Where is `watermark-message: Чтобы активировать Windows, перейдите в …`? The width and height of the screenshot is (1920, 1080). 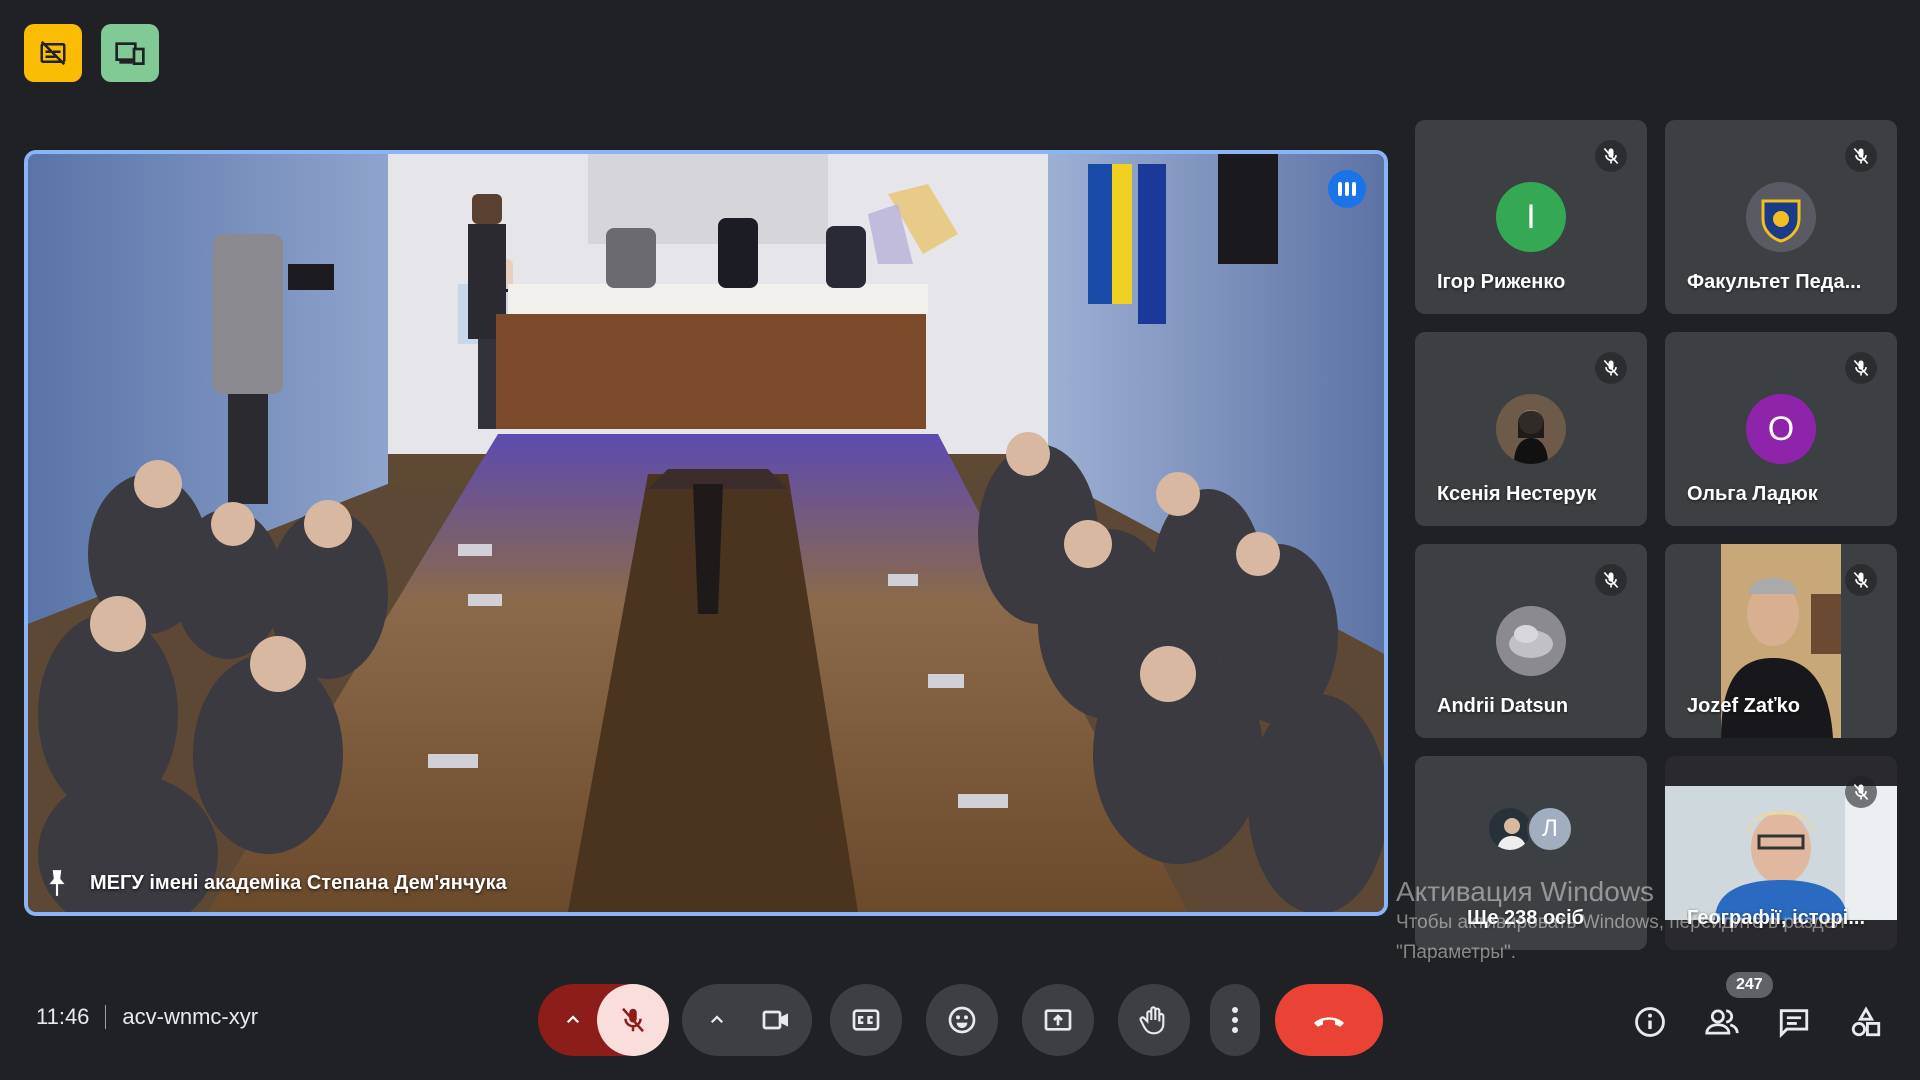 watermark-message: Чтобы активировать Windows, перейдите в … is located at coordinates (1620, 937).